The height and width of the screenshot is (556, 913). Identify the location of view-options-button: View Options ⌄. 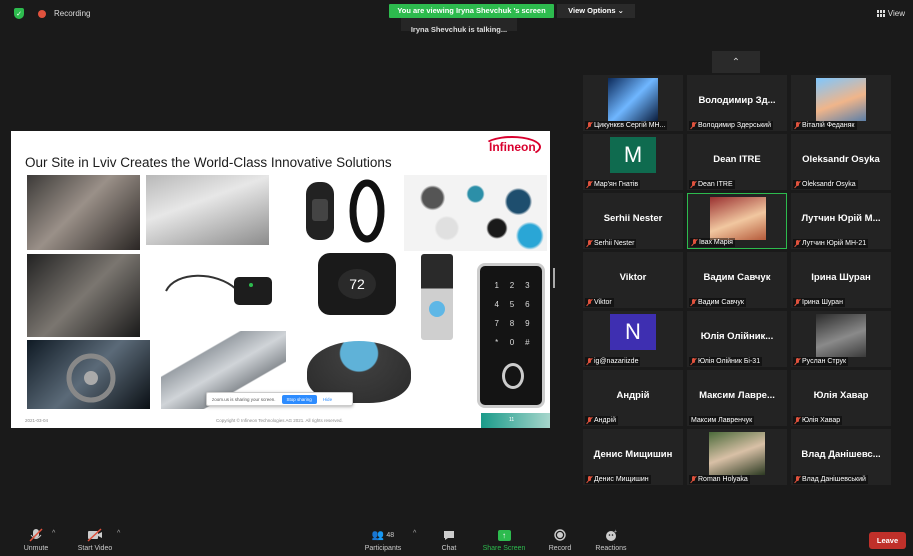
(596, 11).